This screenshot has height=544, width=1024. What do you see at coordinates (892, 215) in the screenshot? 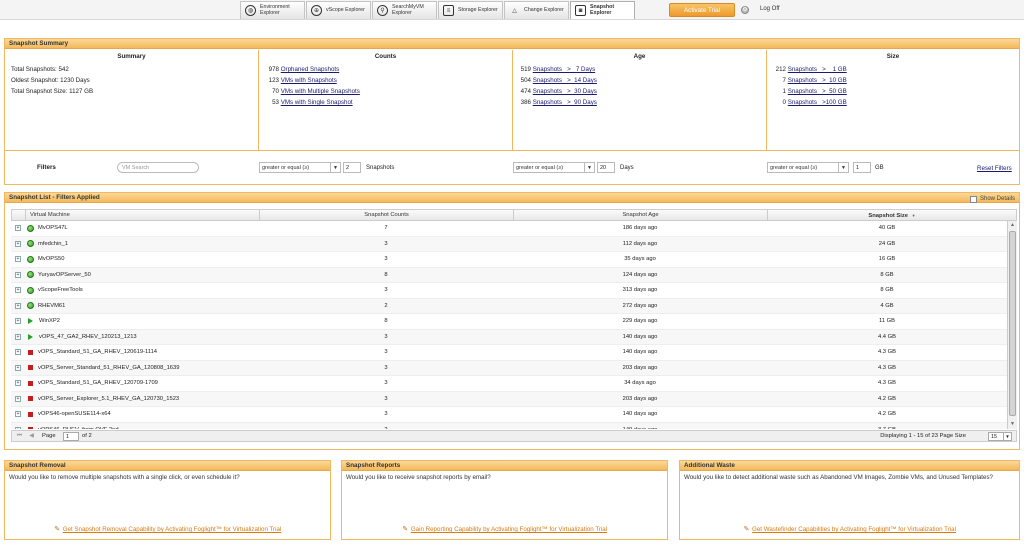
I see `header-snapshot-size: Snapshot Size ▼` at bounding box center [892, 215].